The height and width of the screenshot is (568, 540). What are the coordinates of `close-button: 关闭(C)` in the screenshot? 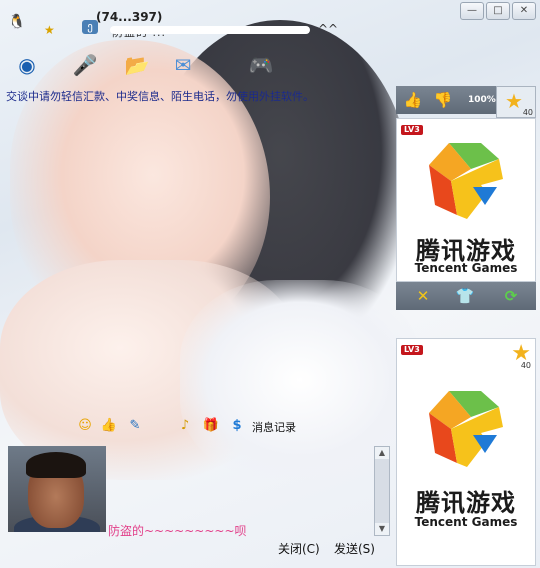 It's located at (299, 548).